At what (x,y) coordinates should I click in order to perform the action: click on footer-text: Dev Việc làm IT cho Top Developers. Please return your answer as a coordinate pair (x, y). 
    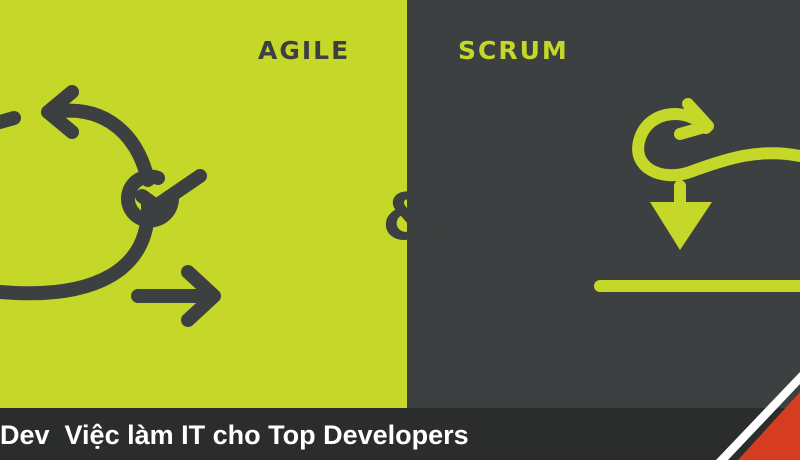
    Looking at the image, I should click on (234, 435).